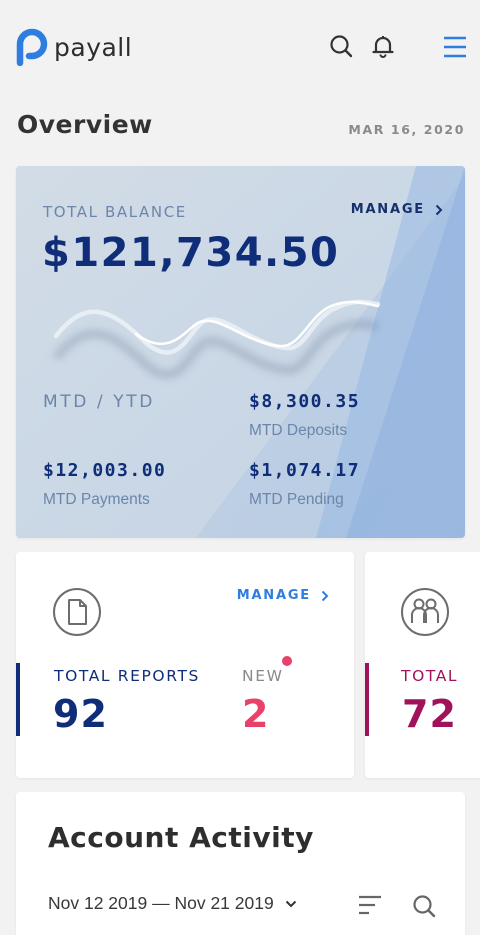  Describe the element at coordinates (273, 595) in the screenshot. I see `reports-manage-label: MANAGE` at that location.